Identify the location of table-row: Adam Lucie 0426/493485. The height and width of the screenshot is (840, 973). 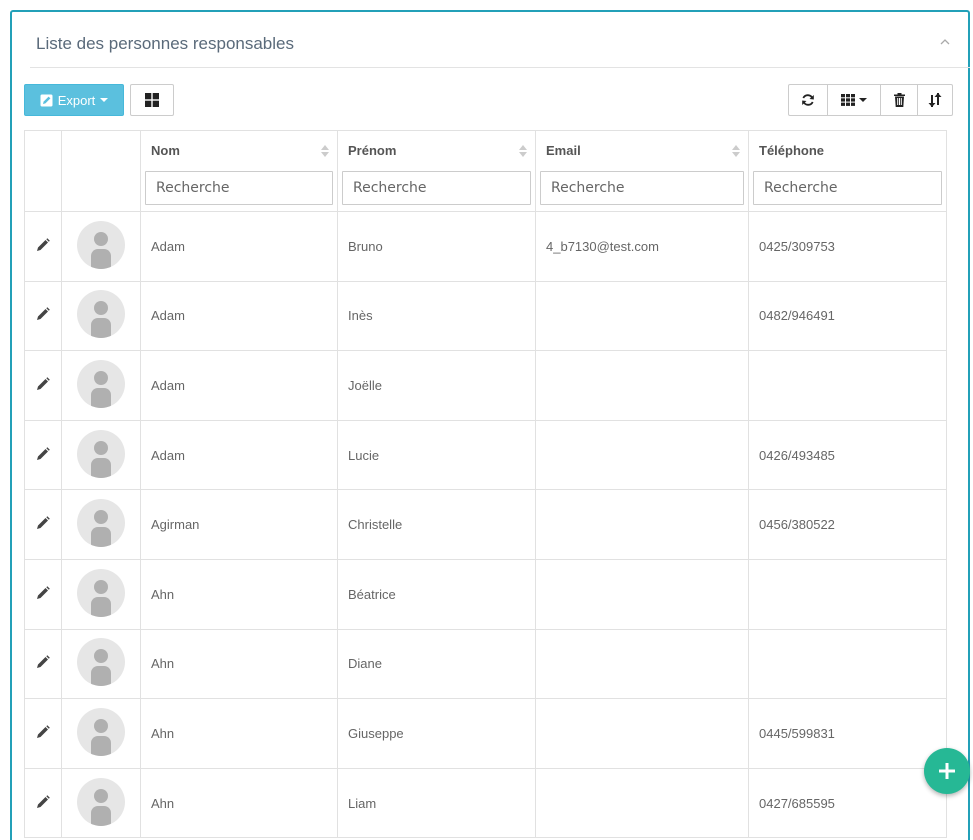
(485, 455).